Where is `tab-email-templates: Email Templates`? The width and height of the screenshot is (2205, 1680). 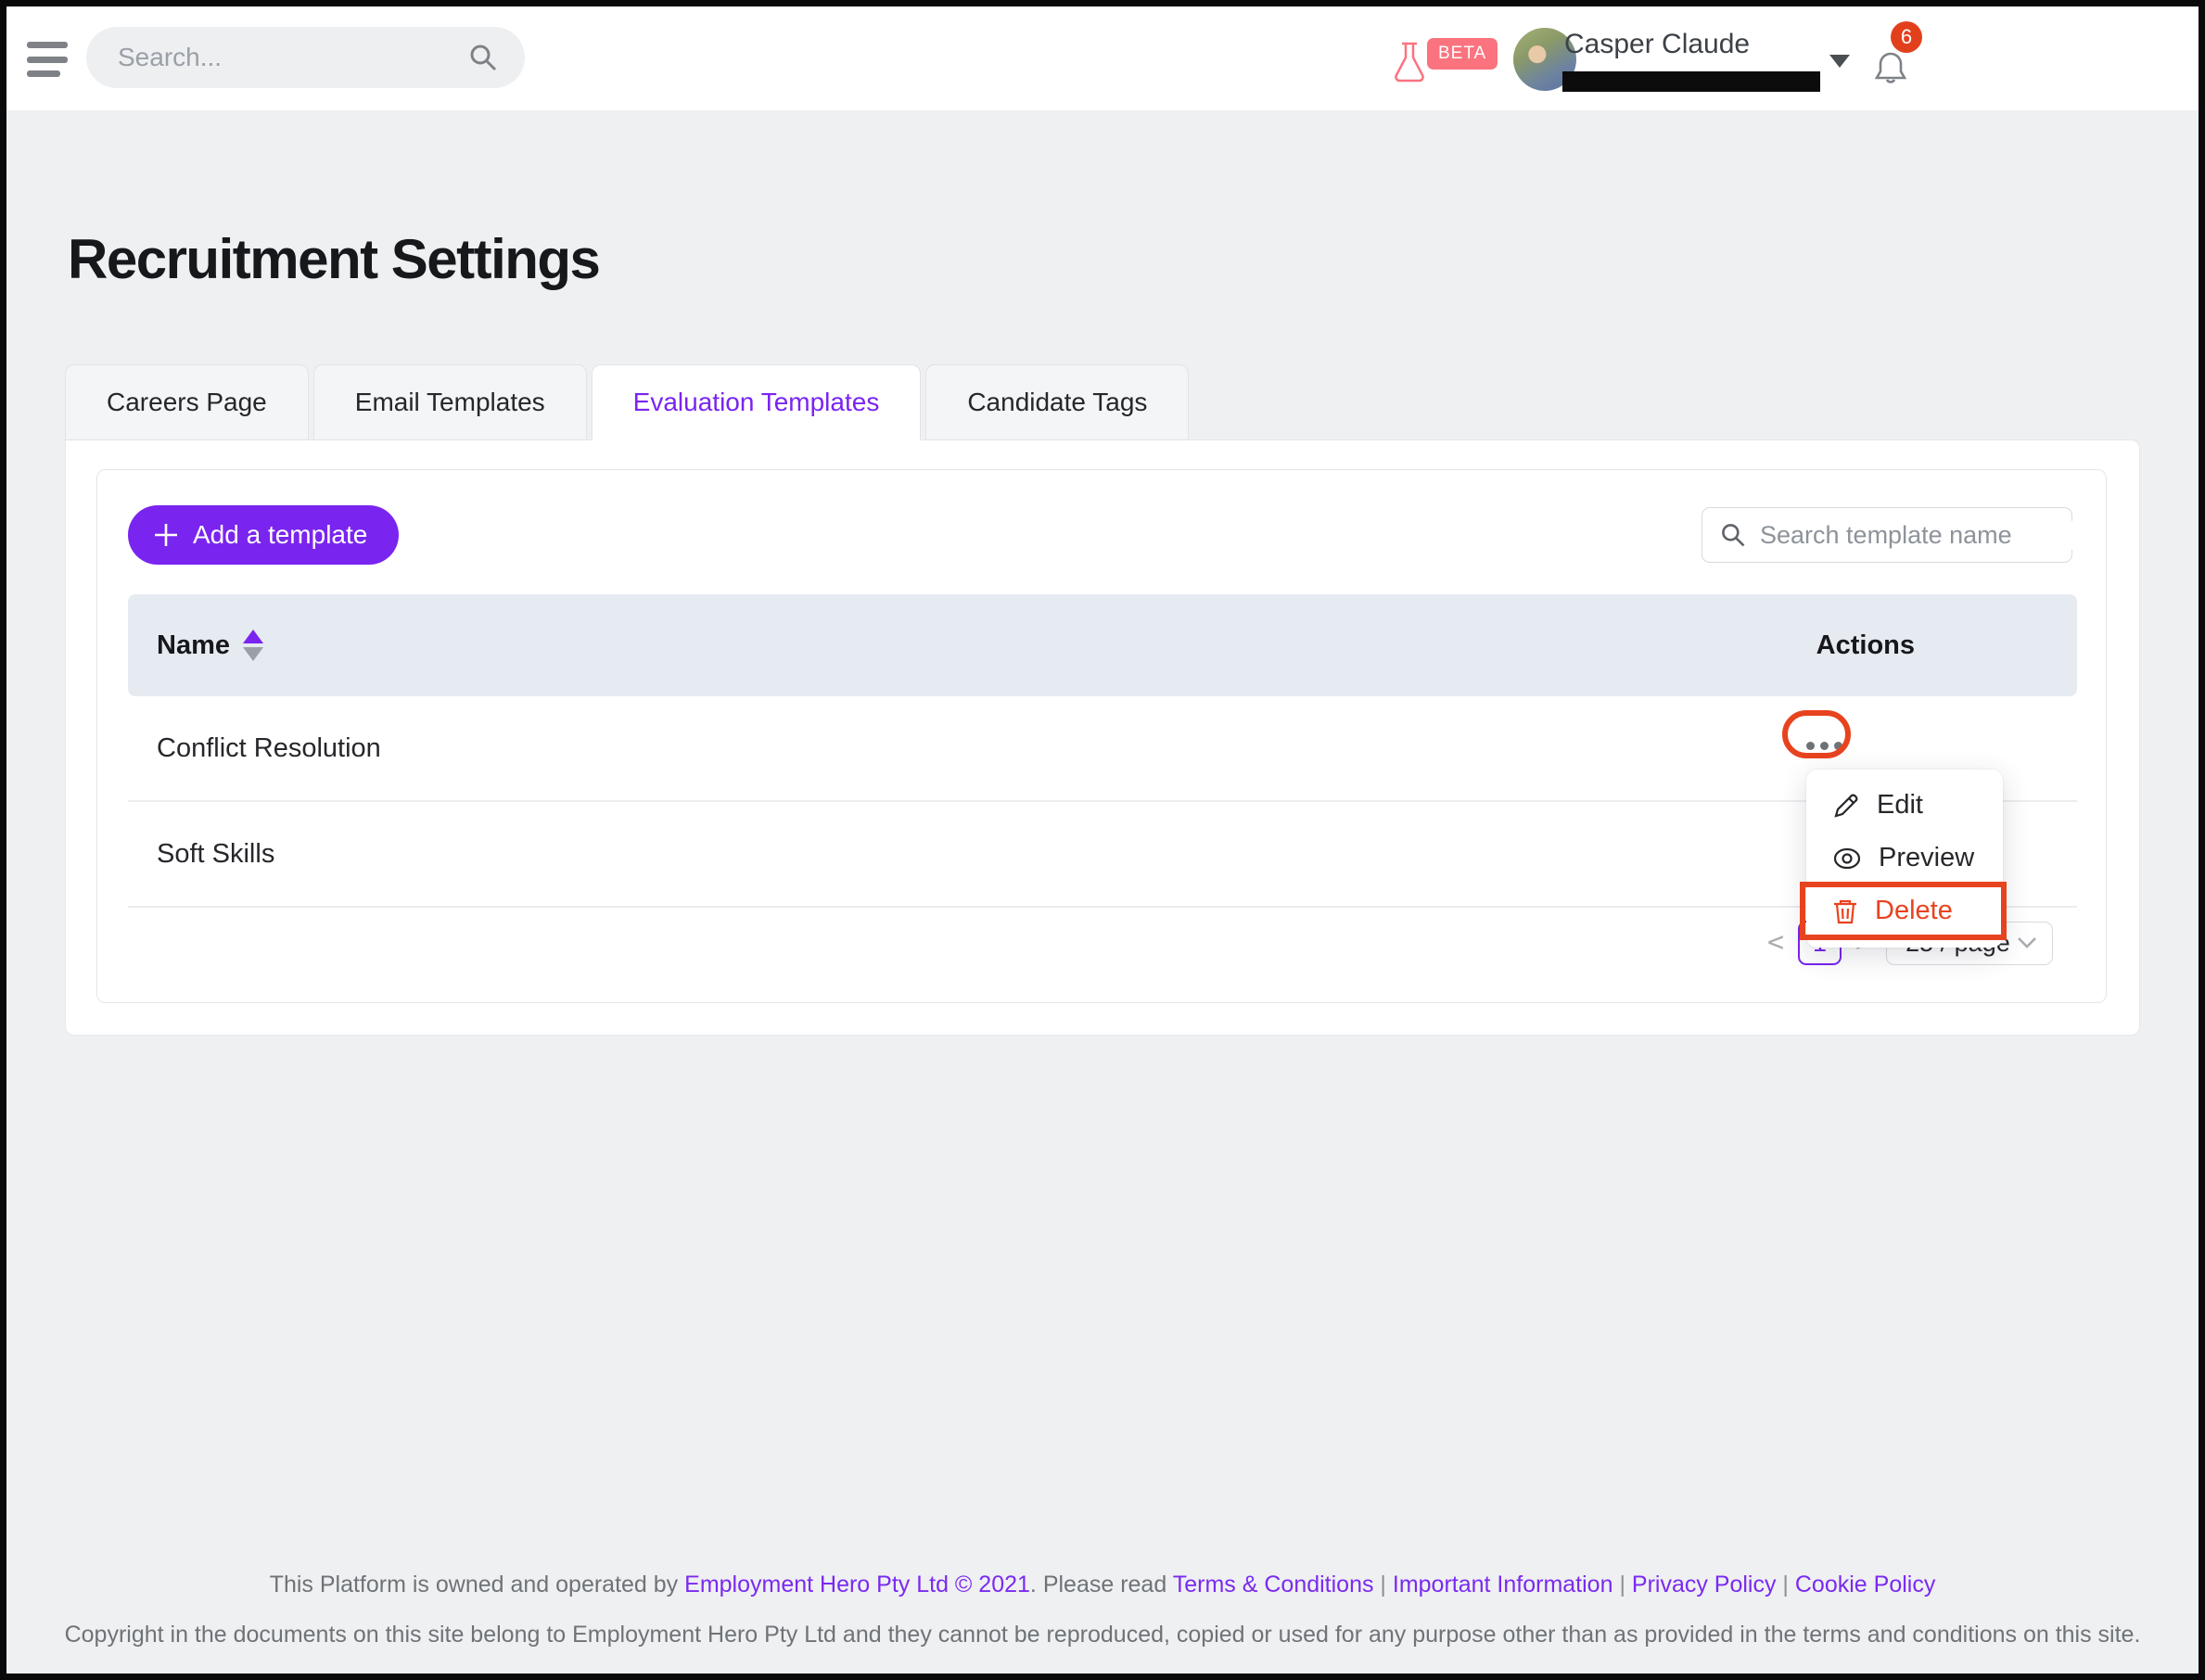
tab-email-templates: Email Templates is located at coordinates (450, 402).